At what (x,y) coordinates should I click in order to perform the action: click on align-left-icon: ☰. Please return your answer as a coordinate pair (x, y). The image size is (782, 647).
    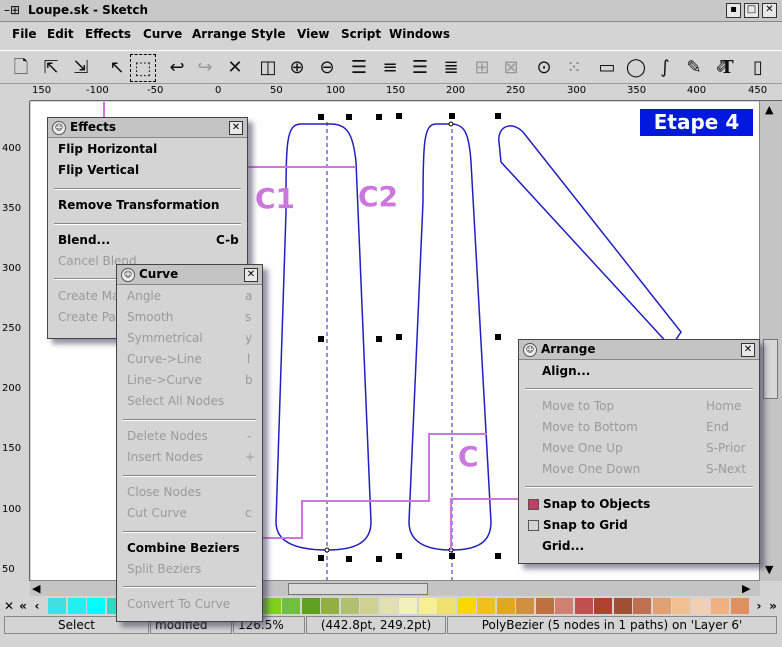
    Looking at the image, I should click on (359, 68).